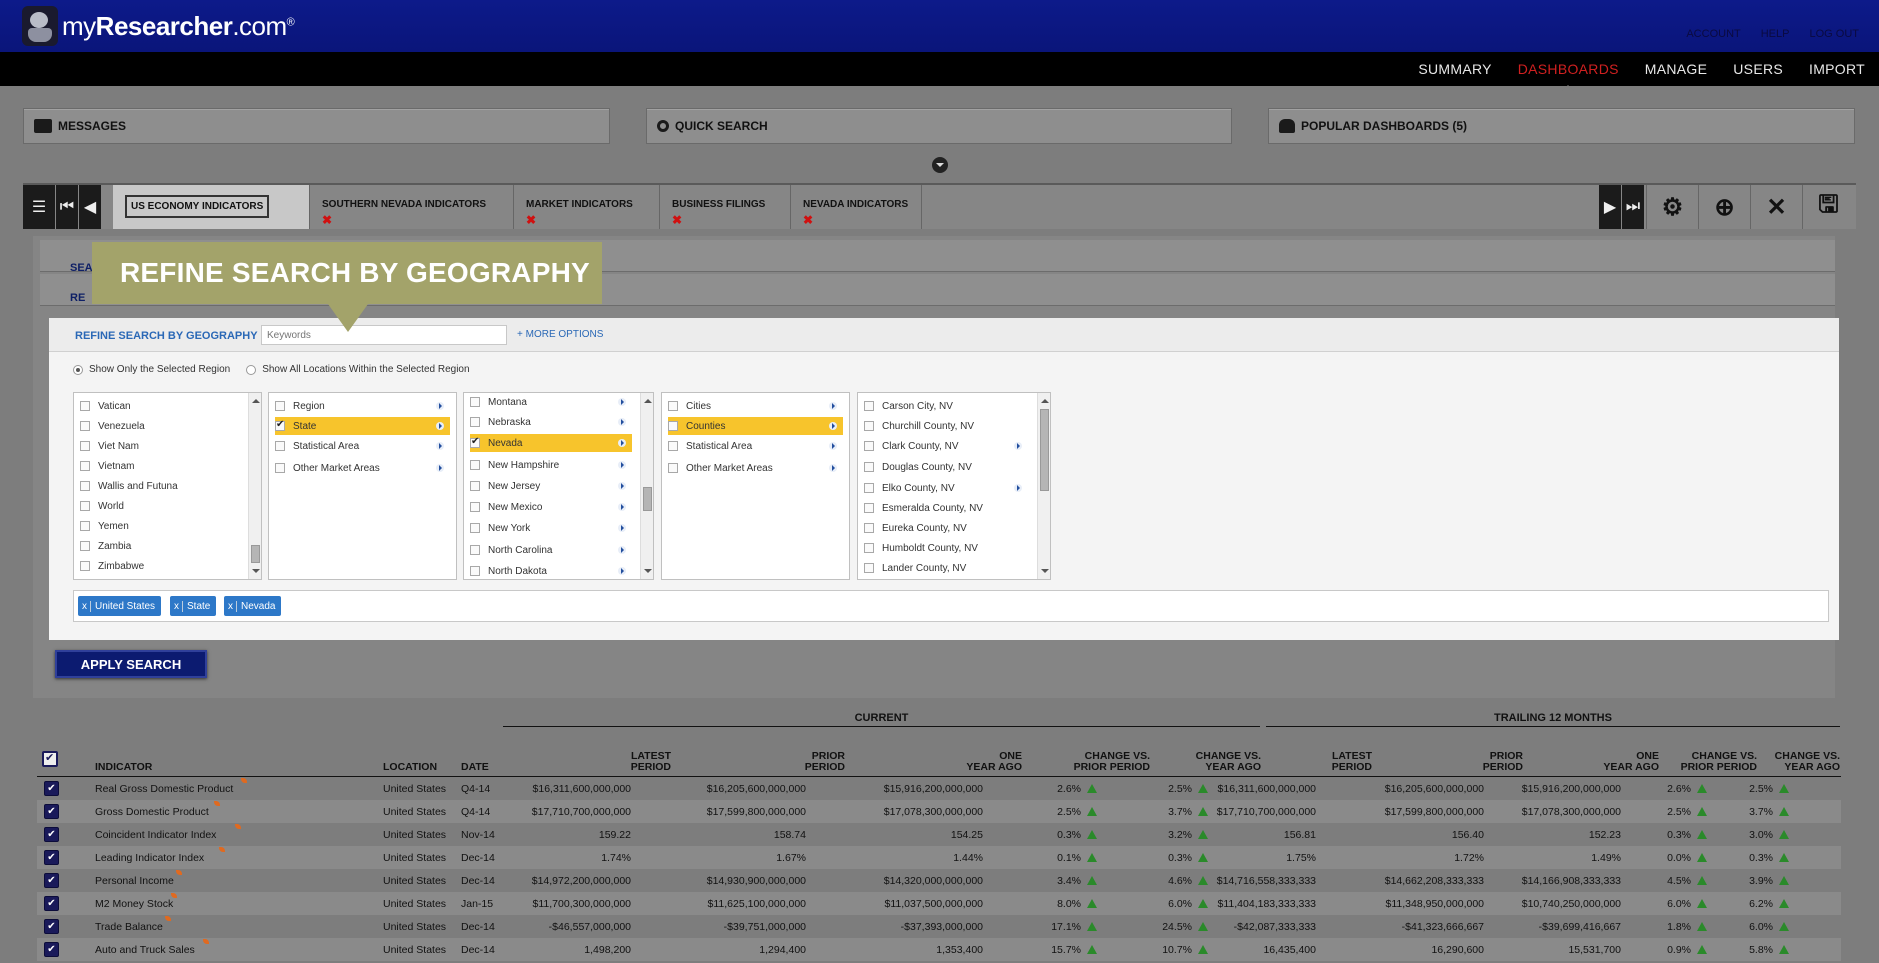  What do you see at coordinates (825, 762) in the screenshot?
I see `col-header-prior: PRIOR PERIOD` at bounding box center [825, 762].